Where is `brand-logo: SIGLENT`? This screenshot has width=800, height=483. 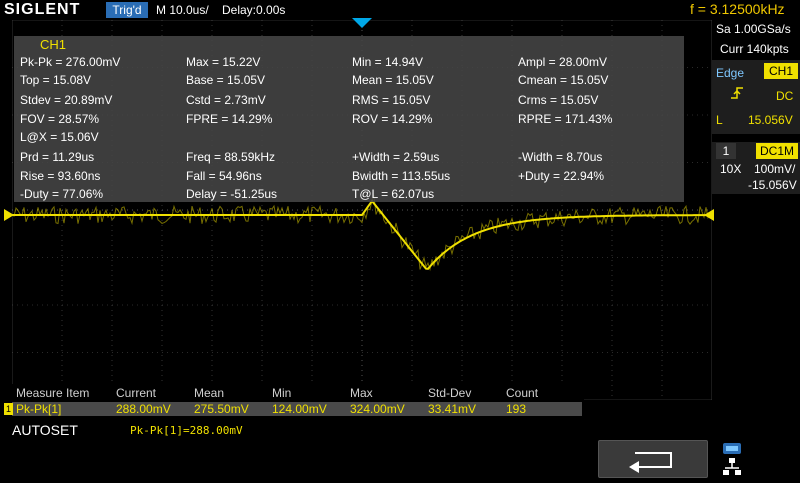 brand-logo: SIGLENT is located at coordinates (42, 9).